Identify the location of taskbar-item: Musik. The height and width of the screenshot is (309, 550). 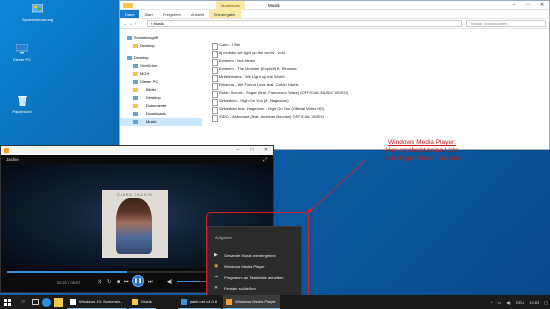
(142, 302).